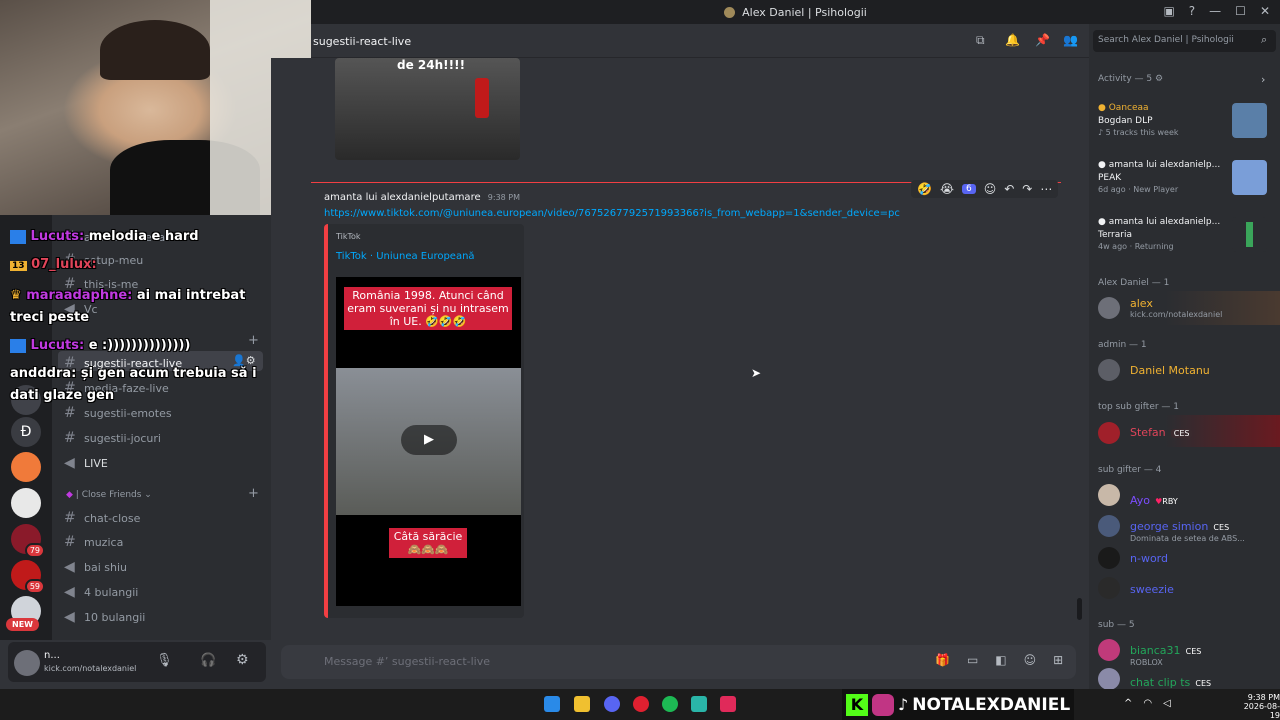 The image size is (1280, 720). Describe the element at coordinates (1149, 558) in the screenshot. I see `member-item: n-word` at that location.